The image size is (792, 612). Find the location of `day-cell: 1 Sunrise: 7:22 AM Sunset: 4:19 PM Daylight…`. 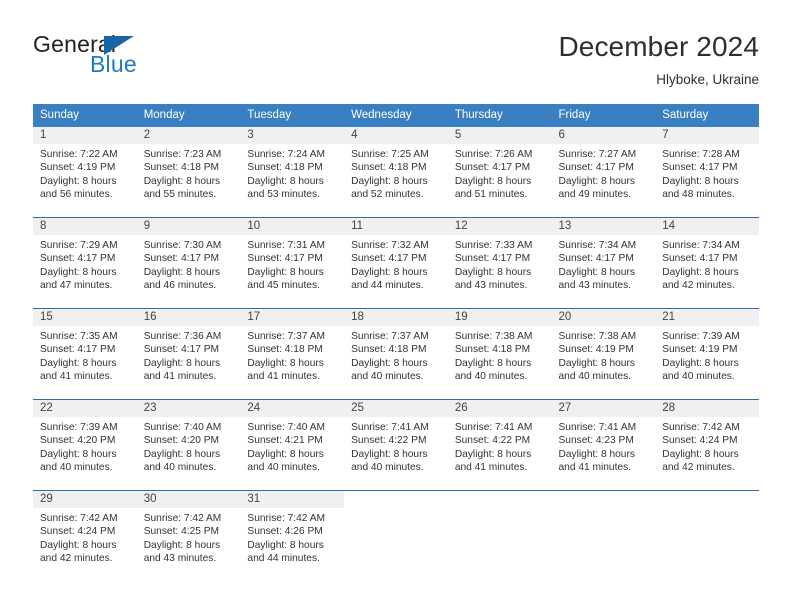

day-cell: 1 Sunrise: 7:22 AM Sunset: 4:19 PM Daylight… is located at coordinates (85, 172).